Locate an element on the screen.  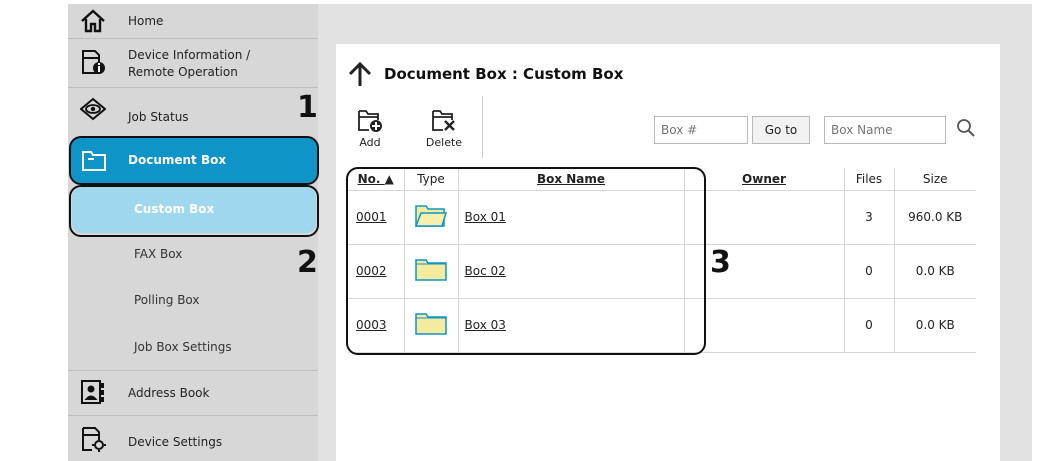
sidebar-item-label: Address Book is located at coordinates (169, 393).